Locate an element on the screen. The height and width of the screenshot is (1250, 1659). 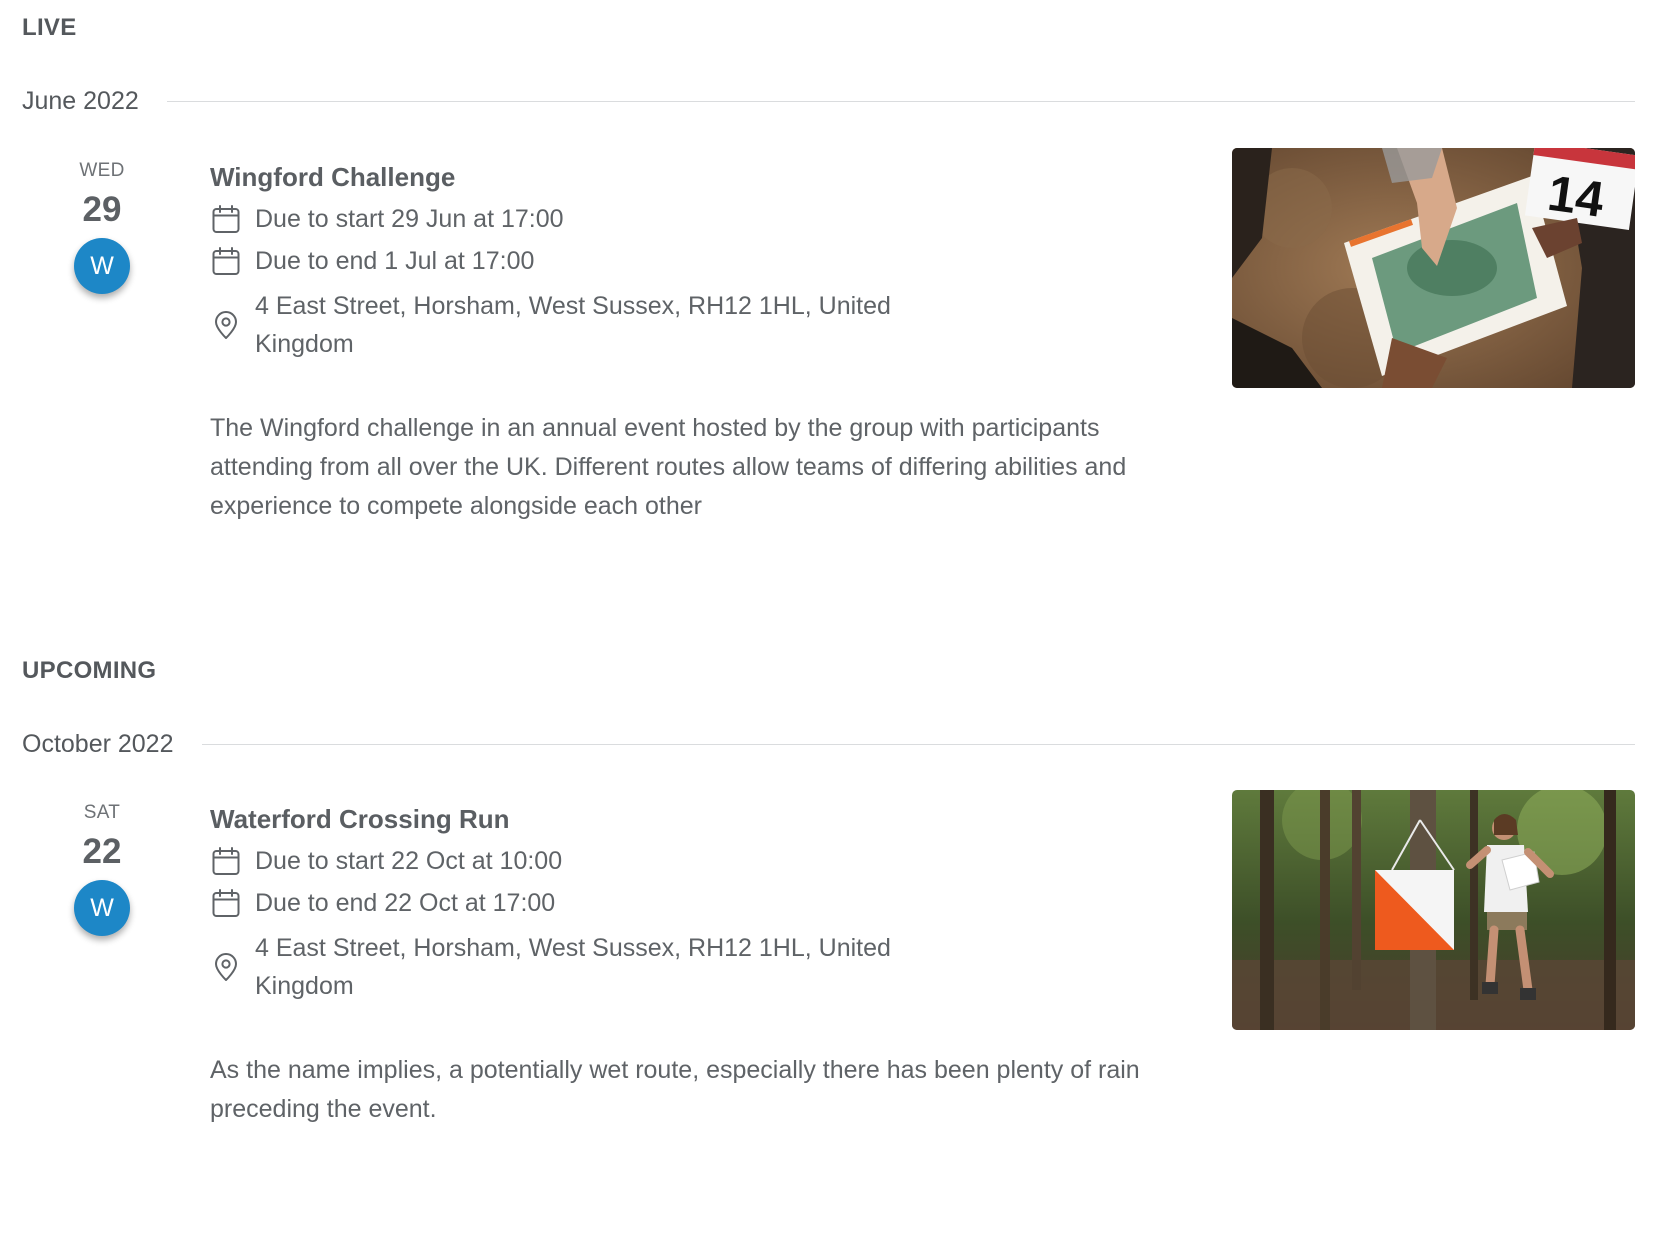
event-weekday: SAT is located at coordinates (102, 812).